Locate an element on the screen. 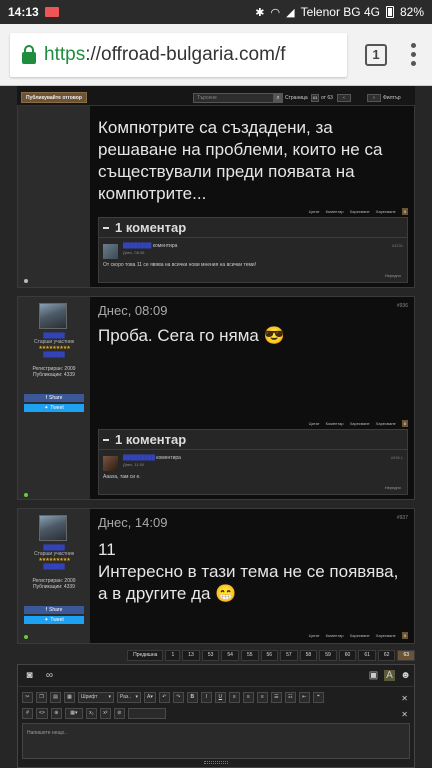 The width and height of the screenshot is (432, 768). cut-icon: ✂ is located at coordinates (27, 697).